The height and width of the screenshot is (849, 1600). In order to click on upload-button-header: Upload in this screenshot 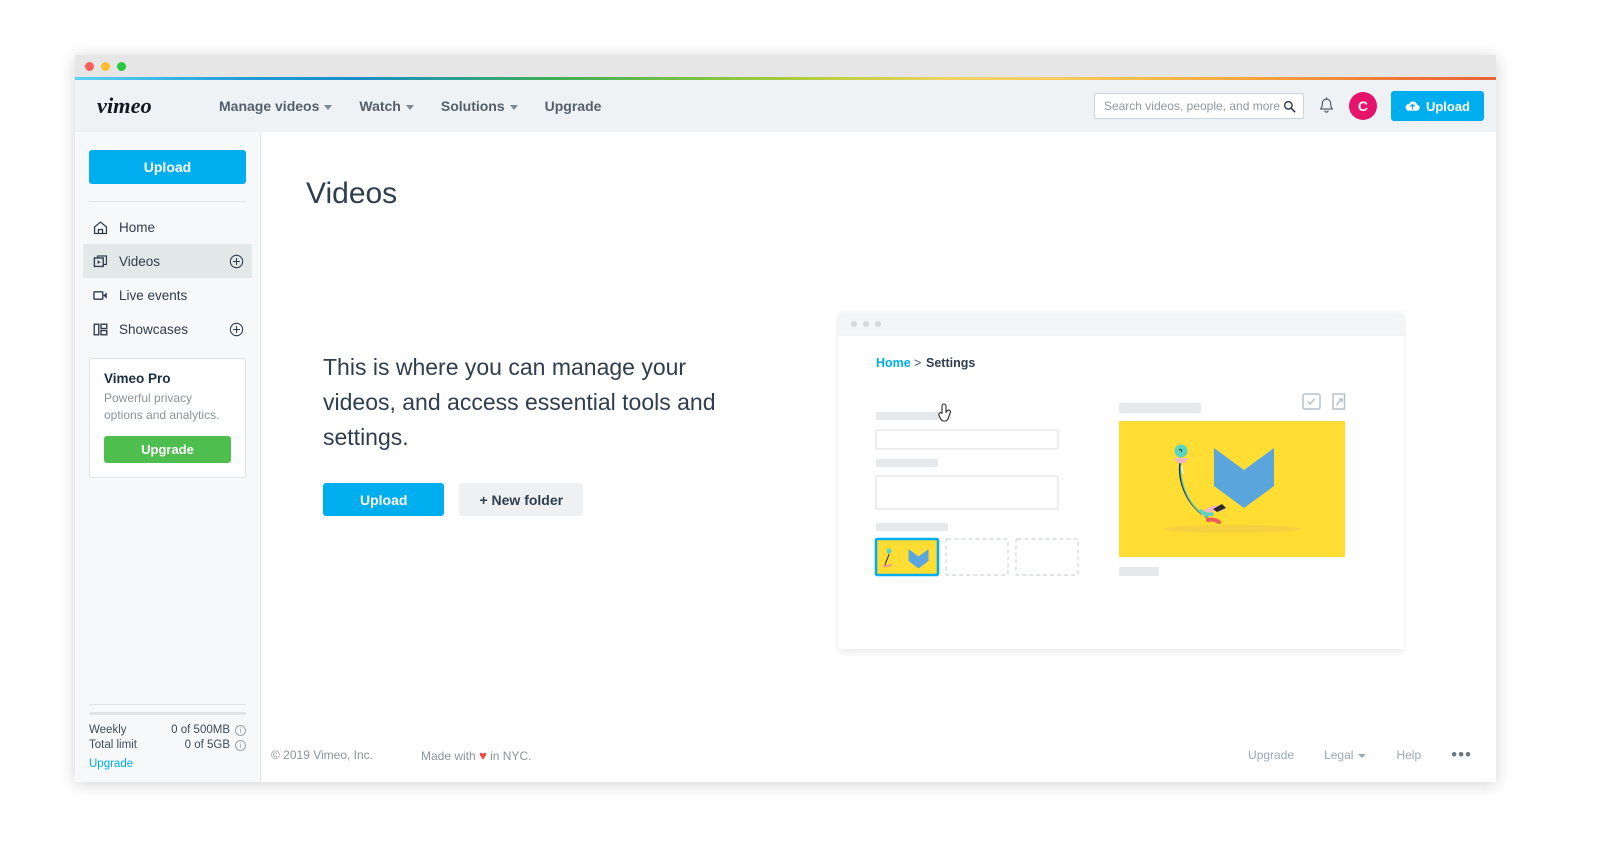, I will do `click(1437, 106)`.